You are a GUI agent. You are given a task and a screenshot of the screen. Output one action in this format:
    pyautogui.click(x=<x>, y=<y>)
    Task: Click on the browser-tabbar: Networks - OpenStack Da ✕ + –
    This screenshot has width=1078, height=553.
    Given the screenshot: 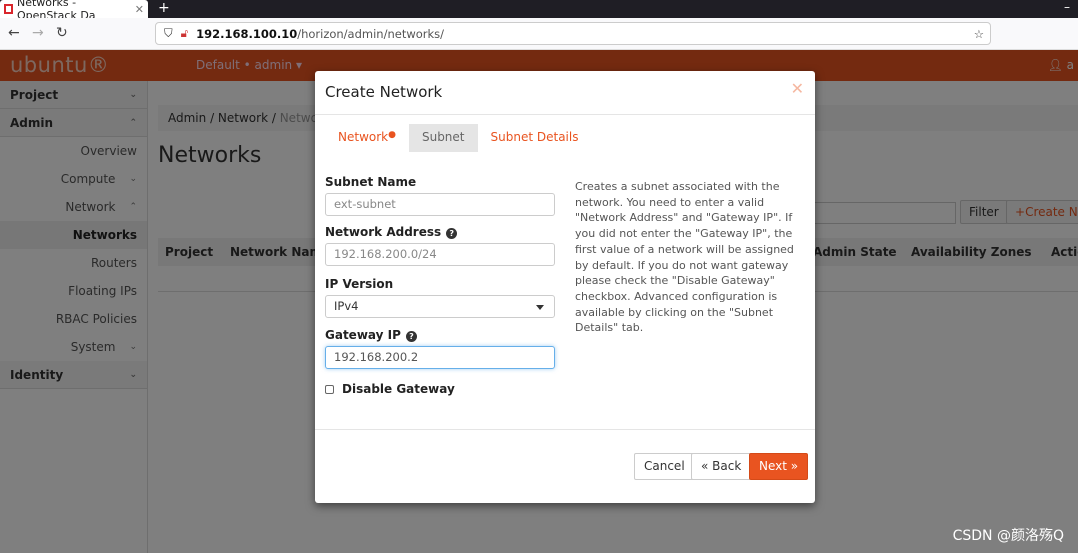 What is the action you would take?
    pyautogui.click(x=539, y=11)
    